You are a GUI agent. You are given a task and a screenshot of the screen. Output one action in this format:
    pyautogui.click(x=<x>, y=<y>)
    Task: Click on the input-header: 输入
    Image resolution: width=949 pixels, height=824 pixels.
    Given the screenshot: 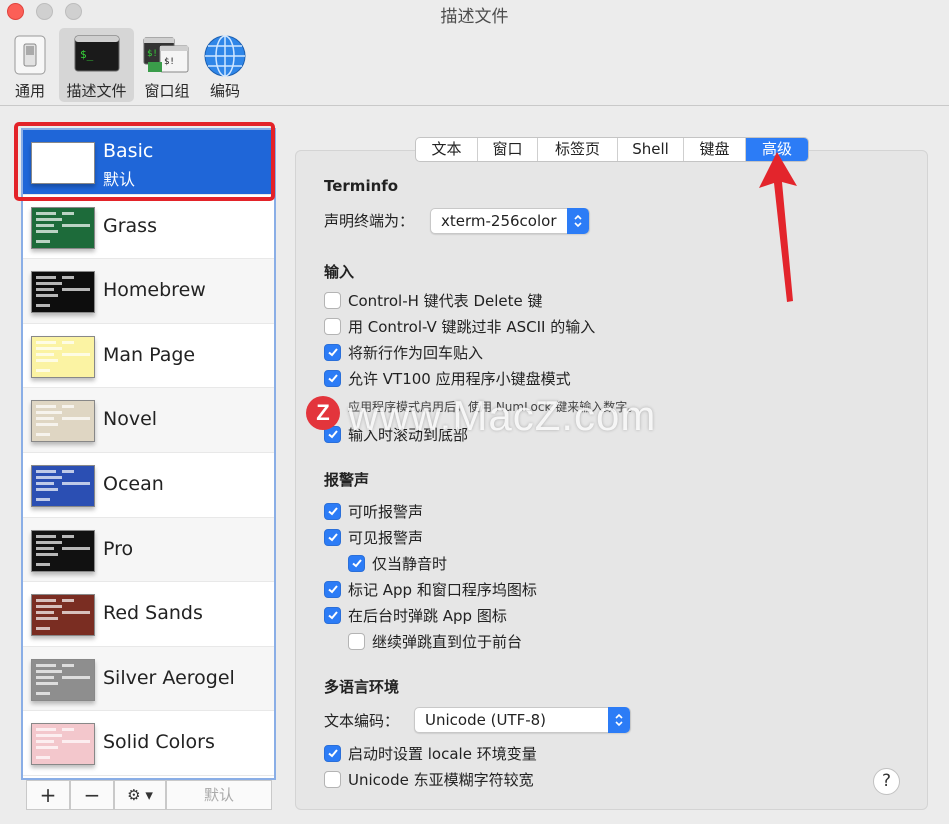 What is the action you would take?
    pyautogui.click(x=339, y=272)
    